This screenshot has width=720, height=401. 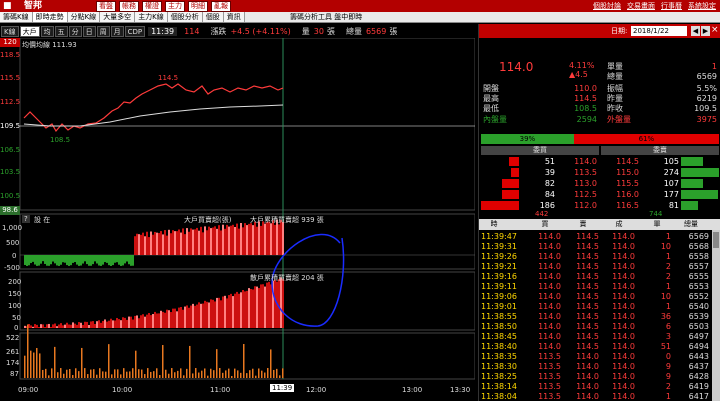 I want to click on tab-chip-kline: 籌碼K線, so click(x=16, y=17).